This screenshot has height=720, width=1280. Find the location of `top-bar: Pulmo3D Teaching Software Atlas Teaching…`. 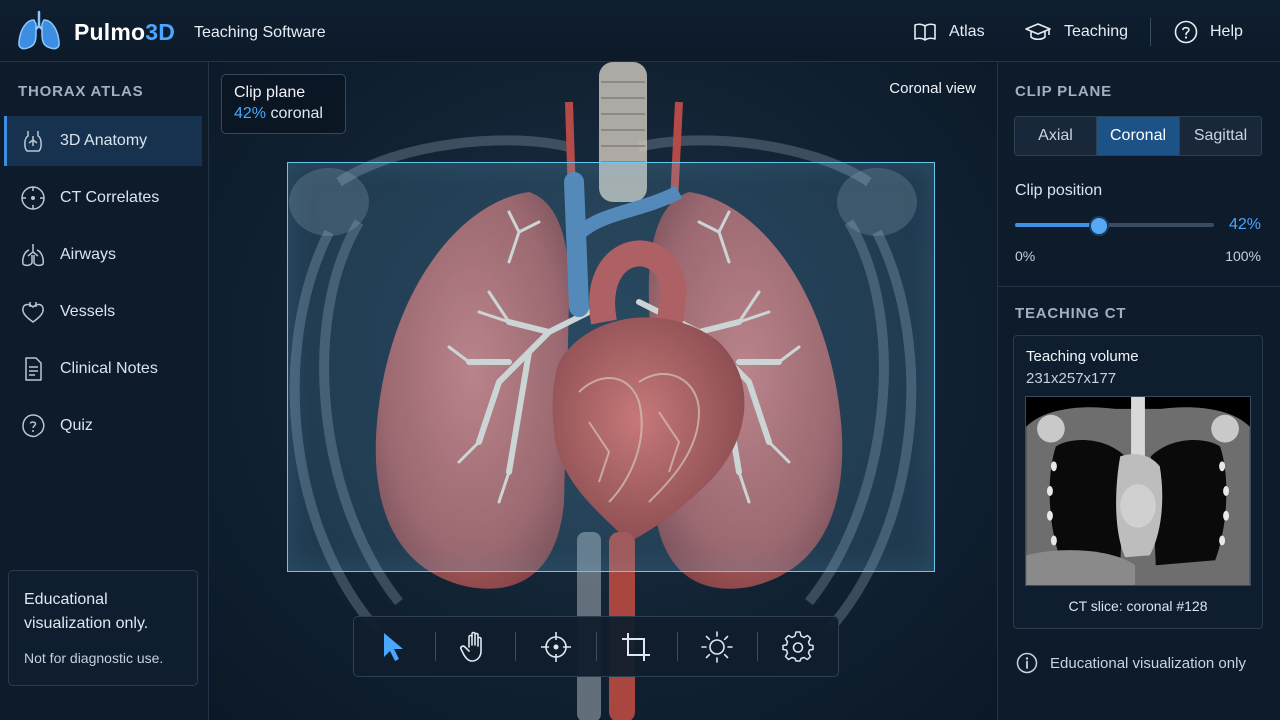

top-bar: Pulmo3D Teaching Software Atlas Teaching… is located at coordinates (640, 31).